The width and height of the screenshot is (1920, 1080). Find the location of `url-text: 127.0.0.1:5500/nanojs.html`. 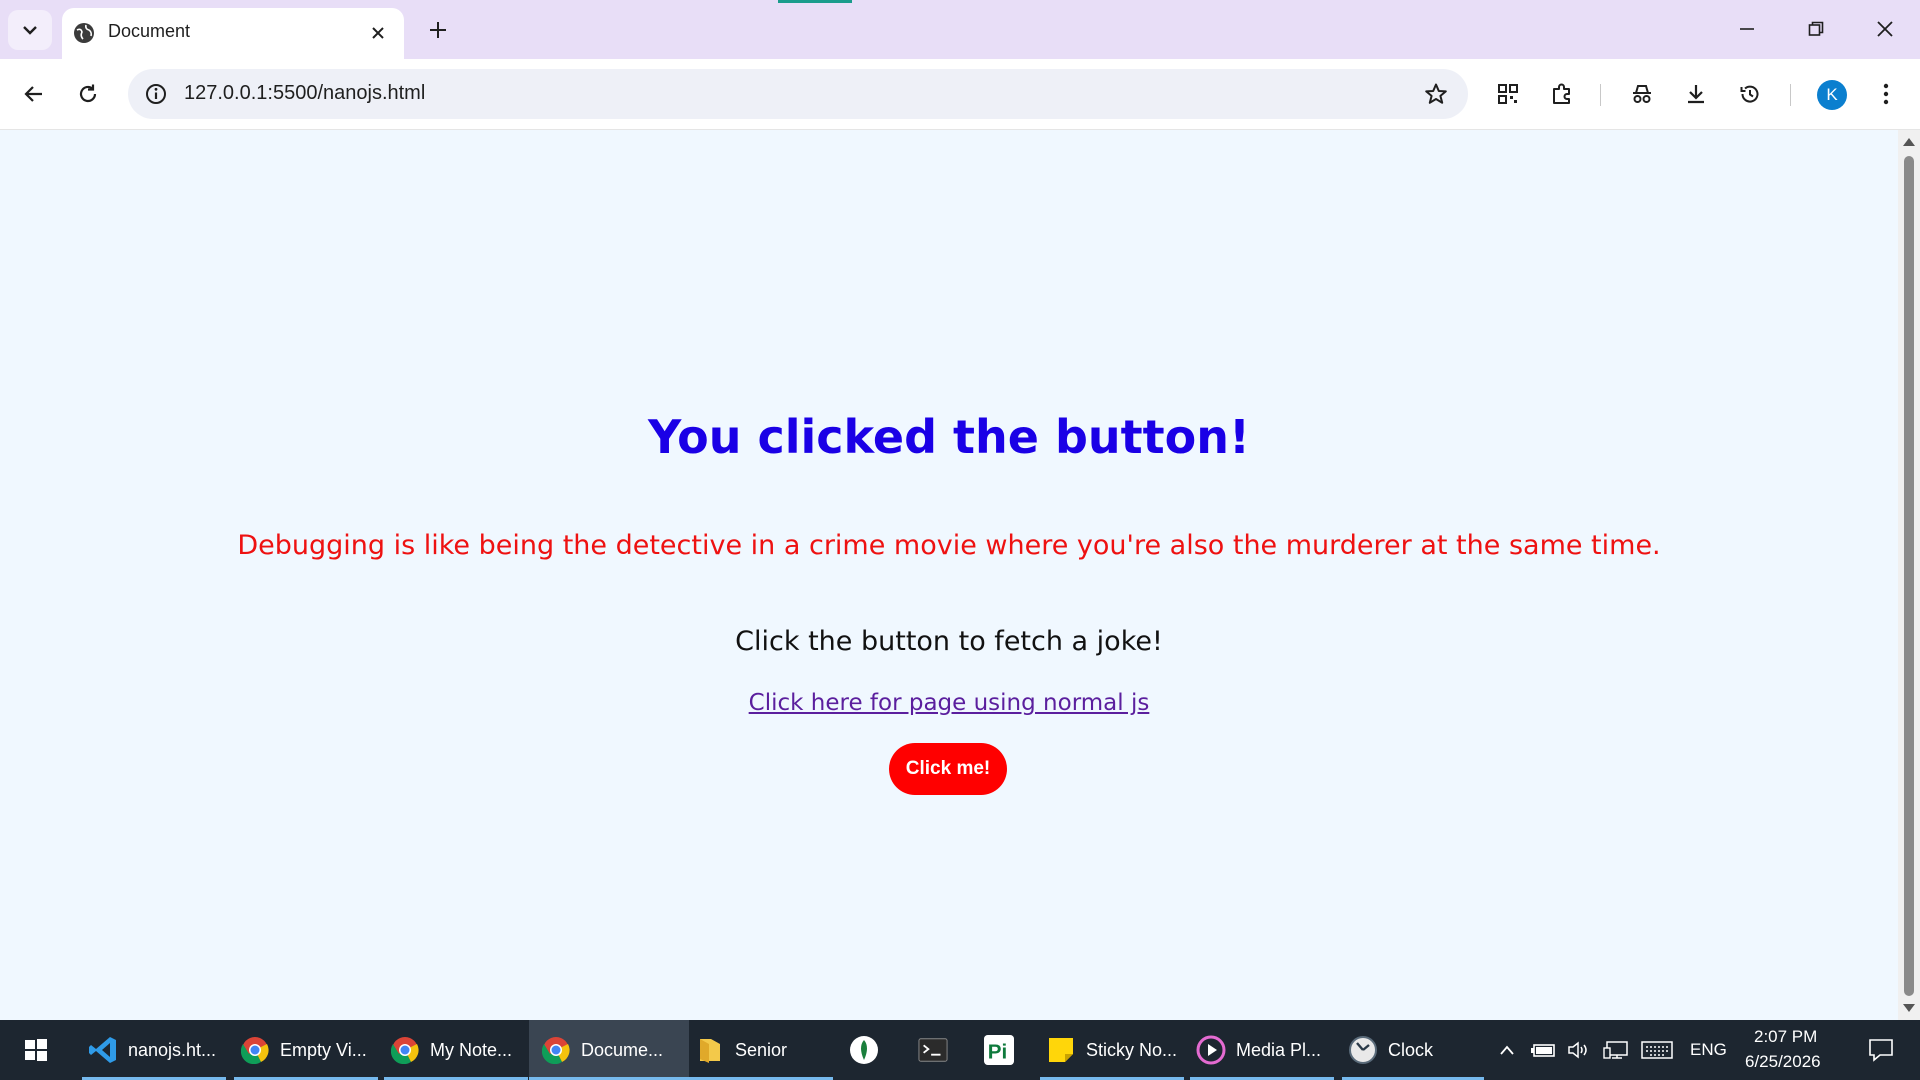

url-text: 127.0.0.1:5500/nanojs.html is located at coordinates (304, 93).